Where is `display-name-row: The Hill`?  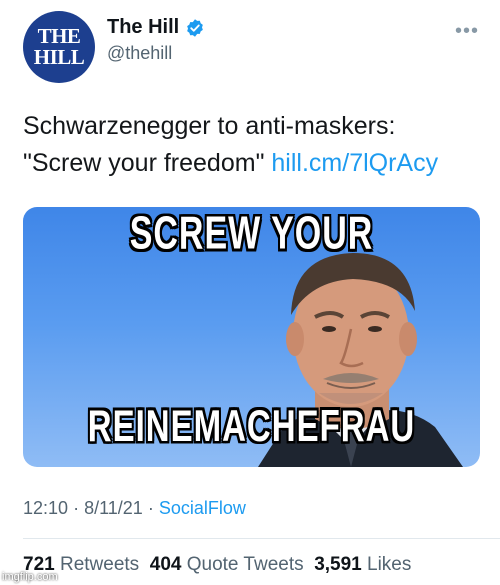 display-name-row: The Hill is located at coordinates (156, 27).